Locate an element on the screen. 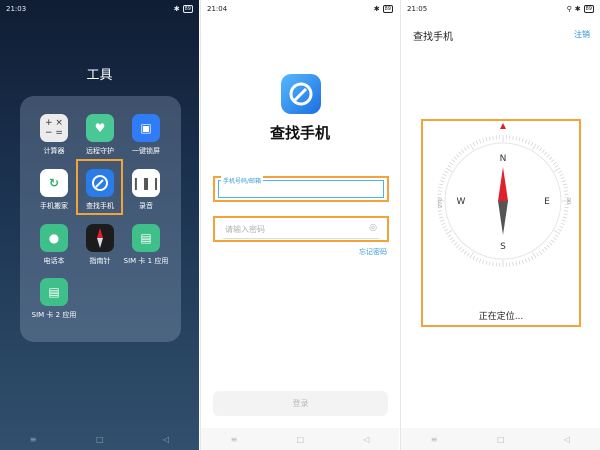 This screenshot has height=450, width=600. compass-e: E is located at coordinates (547, 202).